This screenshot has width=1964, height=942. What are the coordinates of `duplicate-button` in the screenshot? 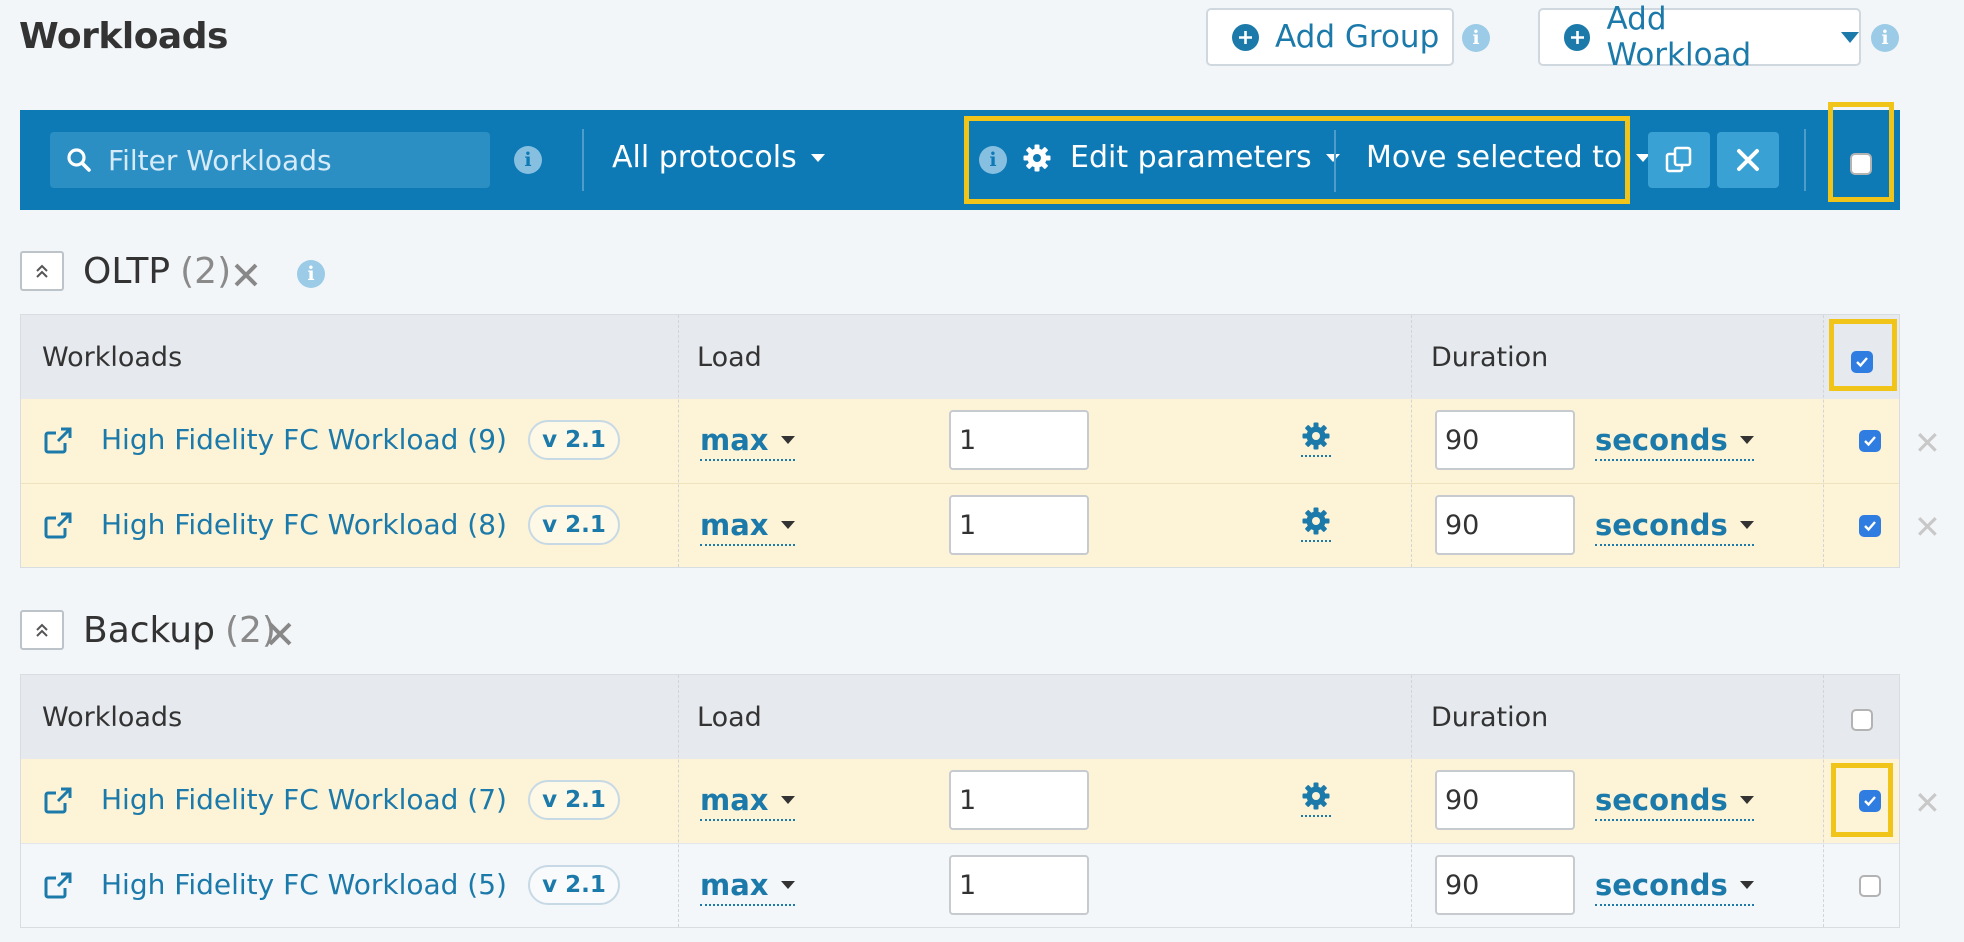 It's located at (1679, 160).